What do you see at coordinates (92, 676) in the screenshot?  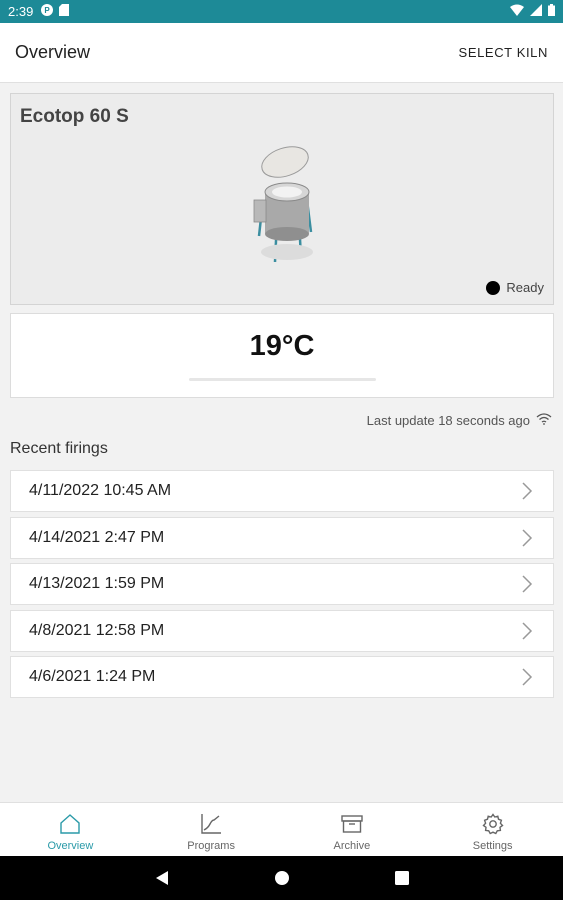 I see `firing-date: 4/6/2021 1:24 PM` at bounding box center [92, 676].